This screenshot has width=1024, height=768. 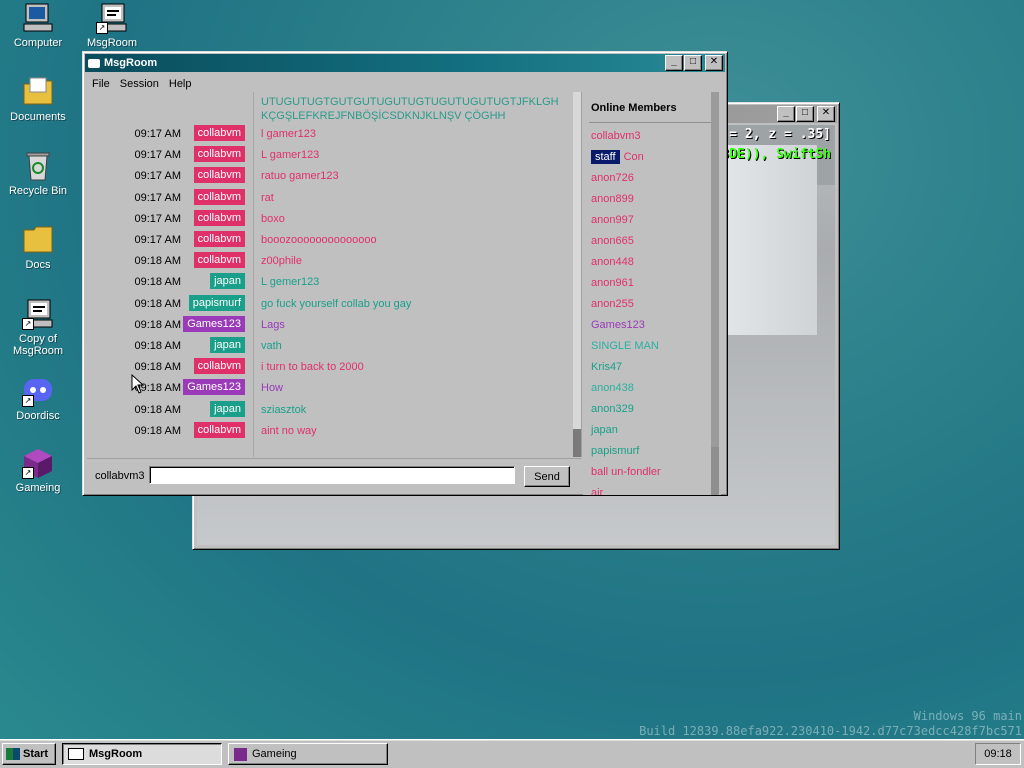 What do you see at coordinates (216, 302) in the screenshot?
I see `message-username-badge: papismurf` at bounding box center [216, 302].